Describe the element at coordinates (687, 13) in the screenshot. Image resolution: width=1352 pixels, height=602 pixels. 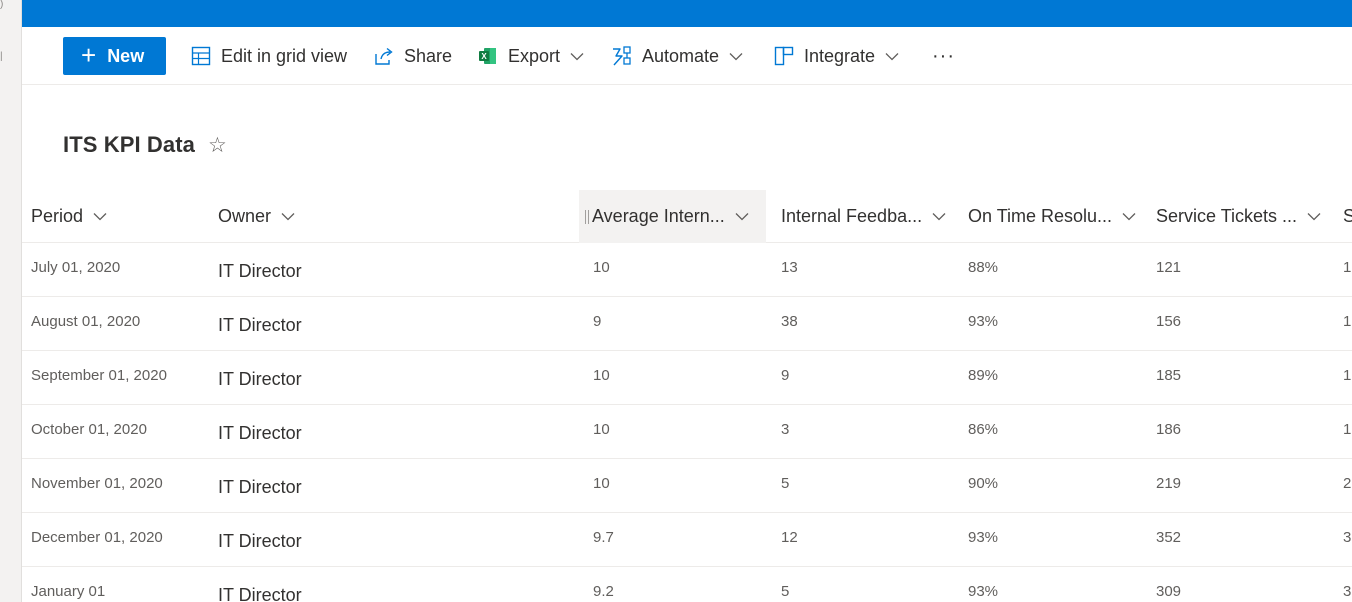
I see `suite-header-bar` at that location.